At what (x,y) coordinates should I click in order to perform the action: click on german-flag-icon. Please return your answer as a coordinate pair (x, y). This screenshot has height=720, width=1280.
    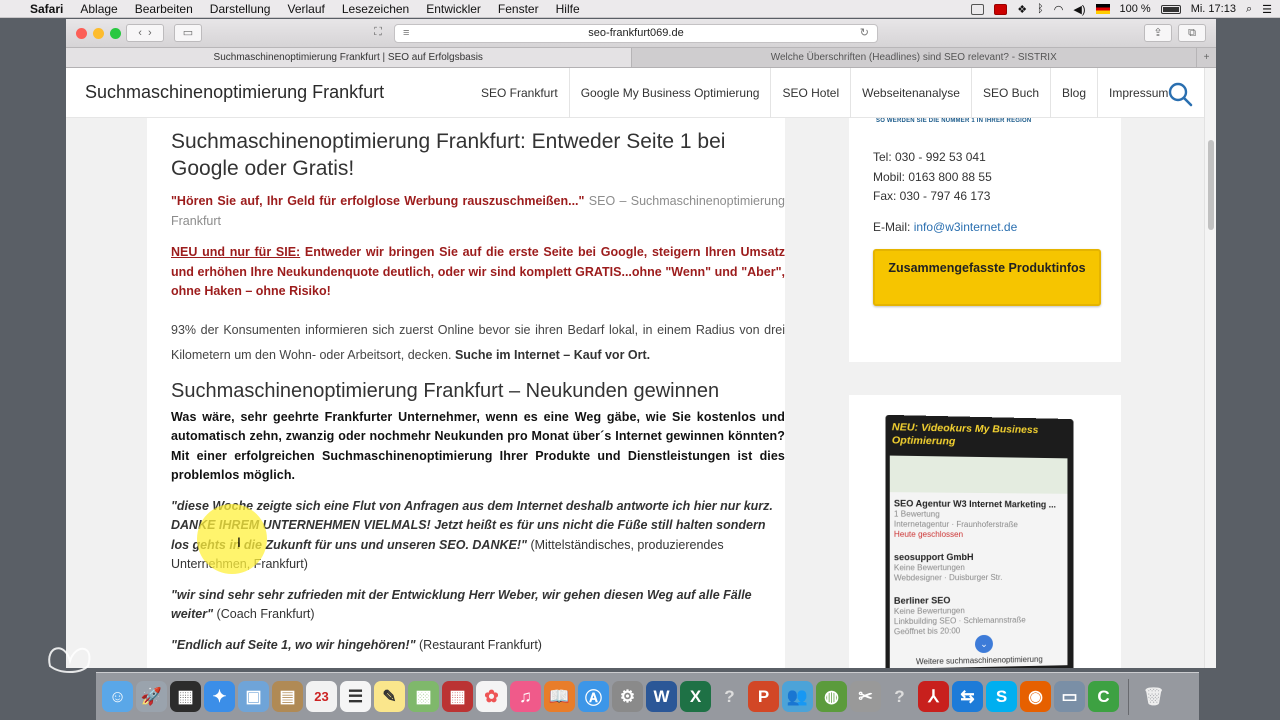
    Looking at the image, I should click on (1102, 9).